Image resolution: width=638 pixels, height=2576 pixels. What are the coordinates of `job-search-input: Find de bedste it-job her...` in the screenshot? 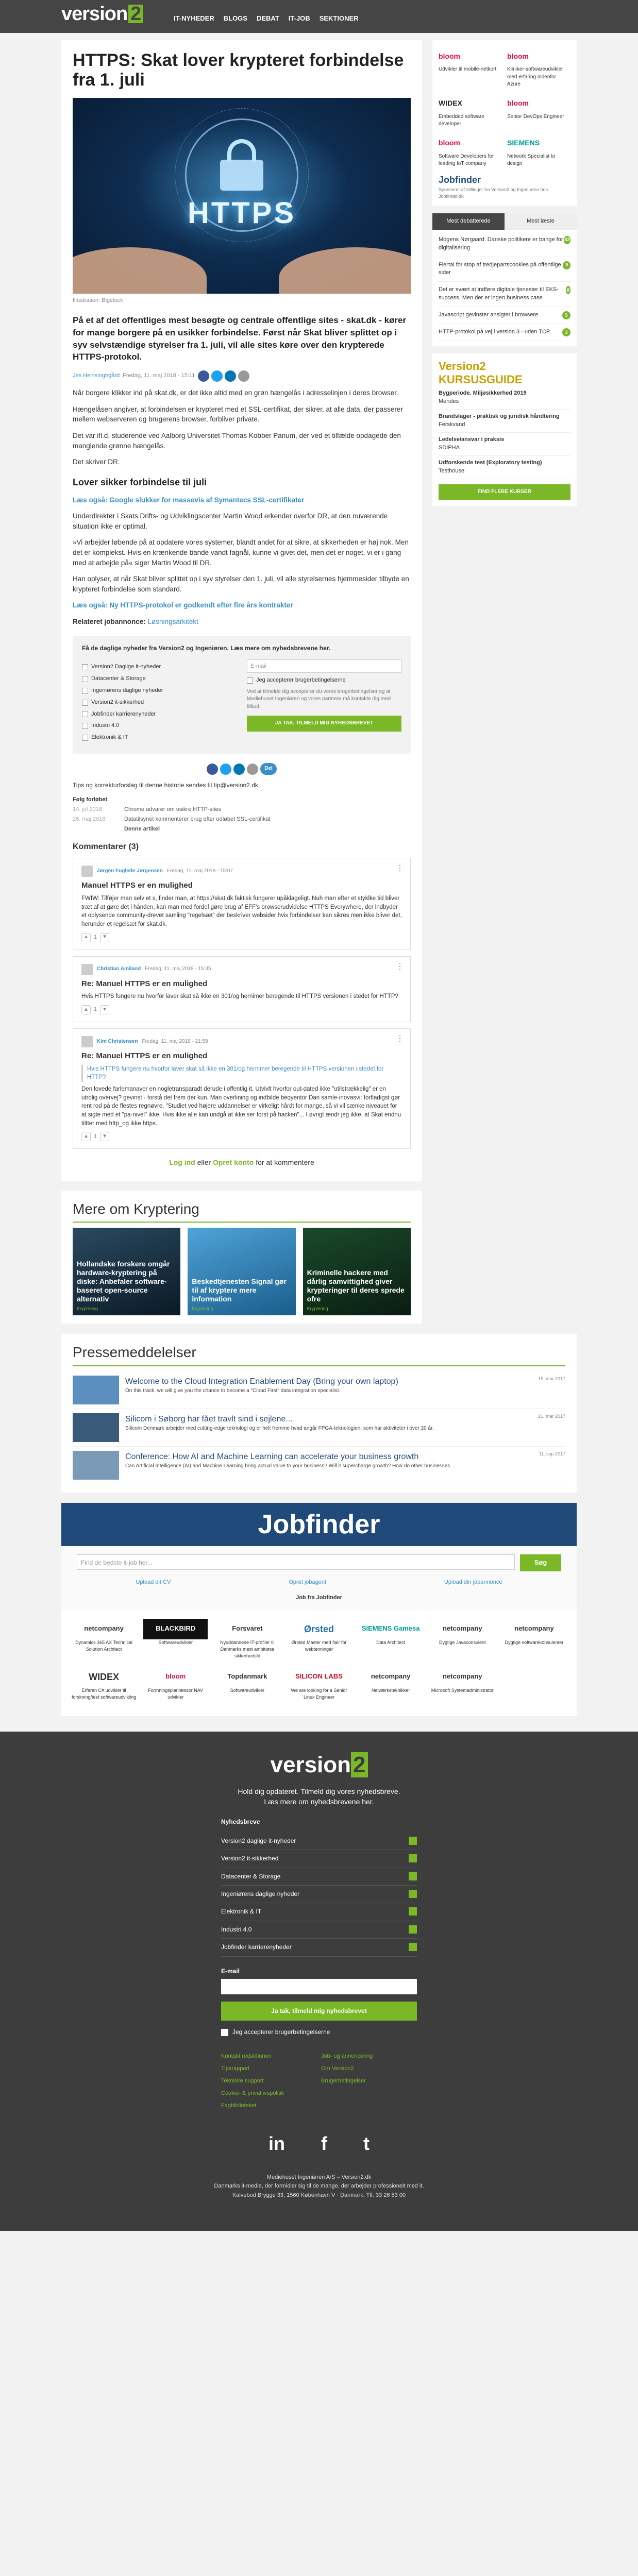 It's located at (296, 1562).